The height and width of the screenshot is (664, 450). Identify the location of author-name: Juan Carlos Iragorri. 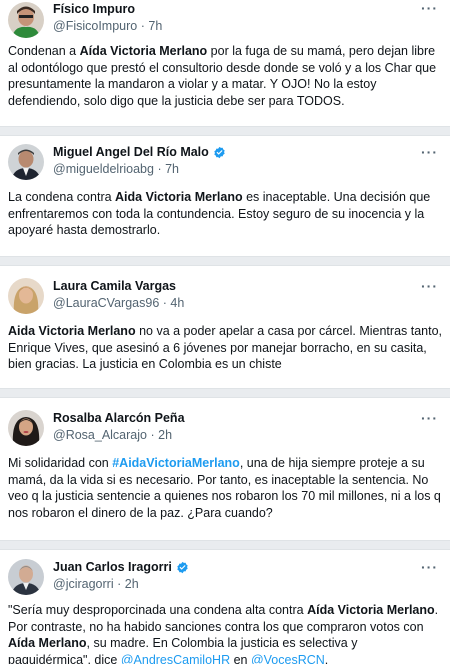
(112, 567).